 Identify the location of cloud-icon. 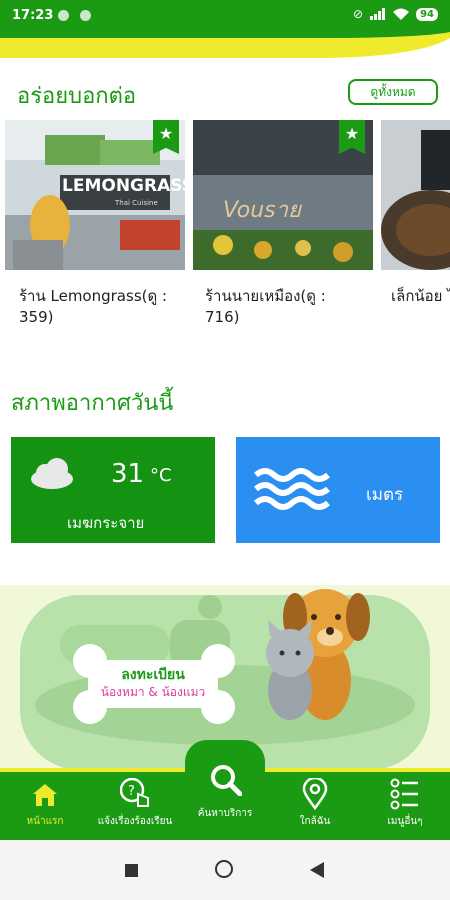
(52, 473).